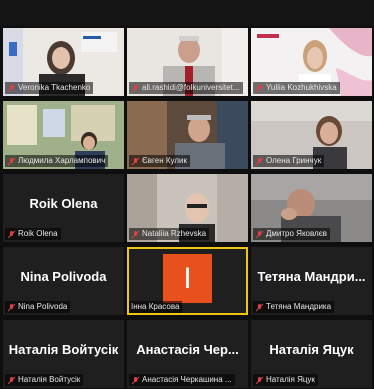 The width and height of the screenshot is (374, 389). What do you see at coordinates (169, 234) in the screenshot?
I see `participant-name-label: Nataliia Rzhevska` at bounding box center [169, 234].